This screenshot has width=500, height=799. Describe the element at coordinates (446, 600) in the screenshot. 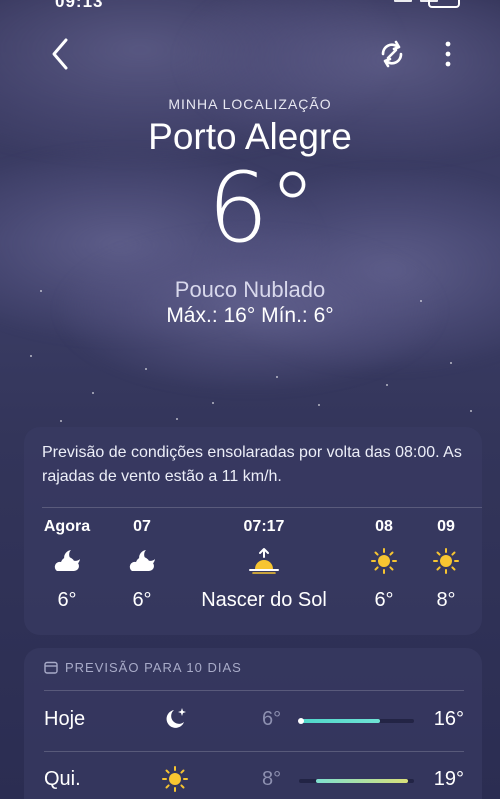

I see `hour-temp: 8°` at that location.